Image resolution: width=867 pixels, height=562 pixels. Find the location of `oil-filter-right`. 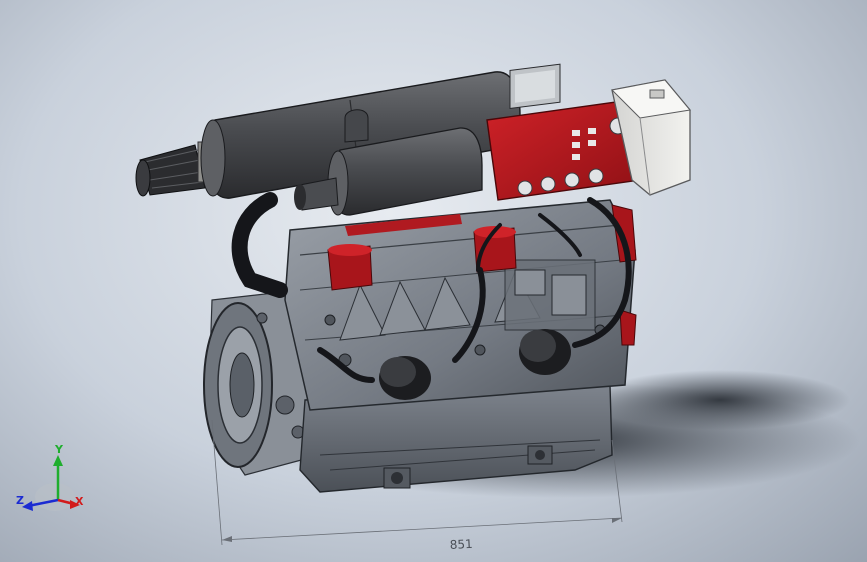

oil-filter-right is located at coordinates (545, 352).